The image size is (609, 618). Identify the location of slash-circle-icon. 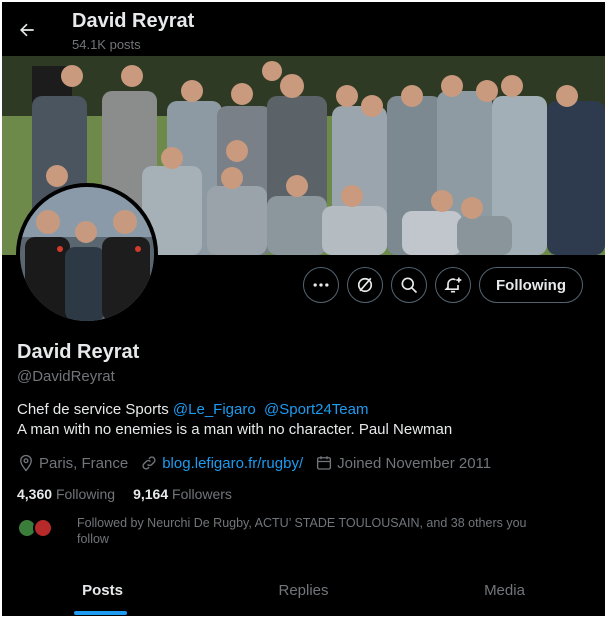
(365, 285).